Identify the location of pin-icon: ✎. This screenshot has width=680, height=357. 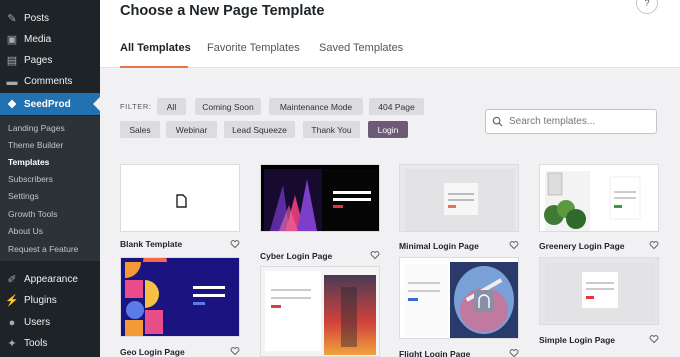
(12, 19).